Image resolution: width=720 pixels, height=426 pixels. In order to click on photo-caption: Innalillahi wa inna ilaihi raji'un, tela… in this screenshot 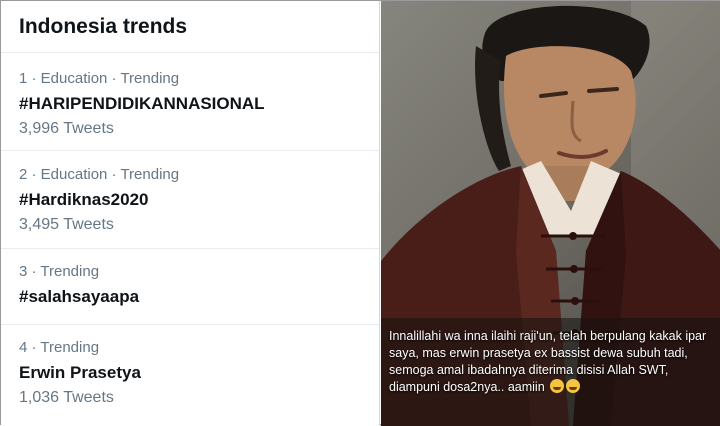, I will do `click(550, 372)`.